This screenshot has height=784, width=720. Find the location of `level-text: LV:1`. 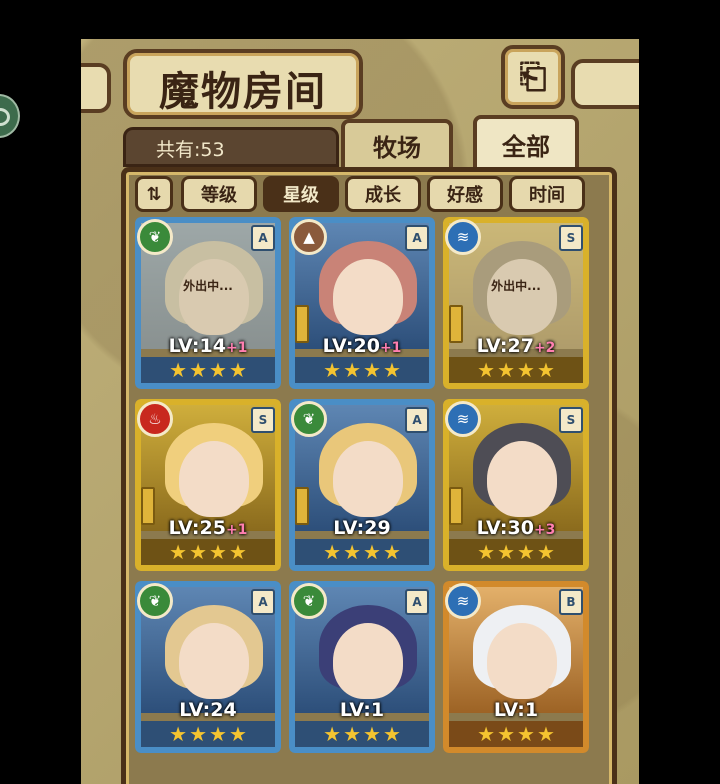

level-text: LV:1 is located at coordinates (362, 710).